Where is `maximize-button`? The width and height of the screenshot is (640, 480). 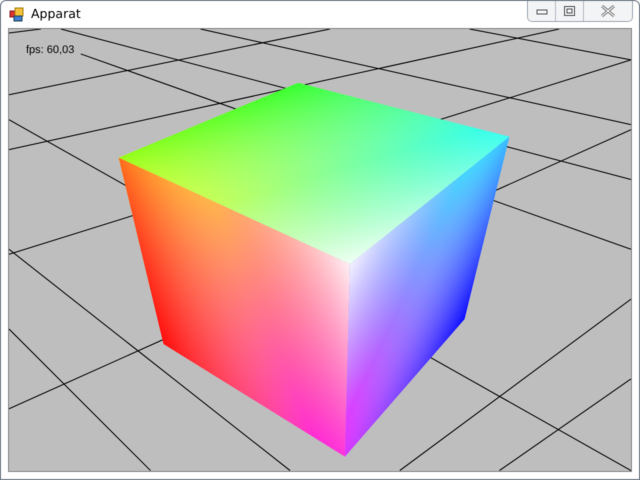
maximize-button is located at coordinates (570, 11).